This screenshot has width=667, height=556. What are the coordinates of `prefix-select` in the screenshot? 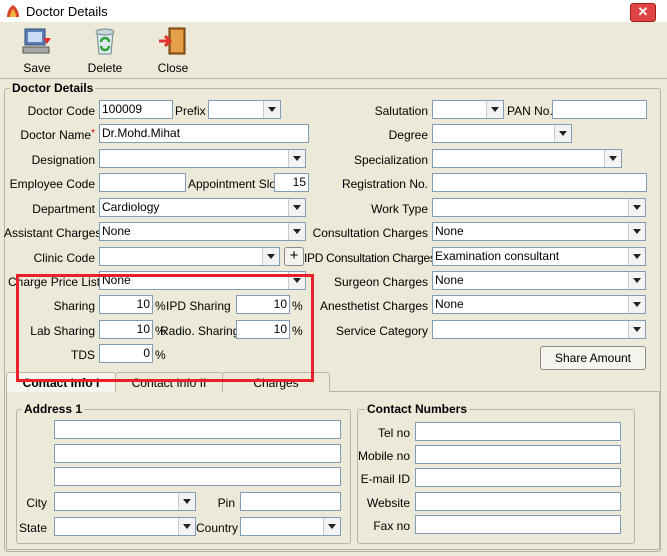 It's located at (244, 109).